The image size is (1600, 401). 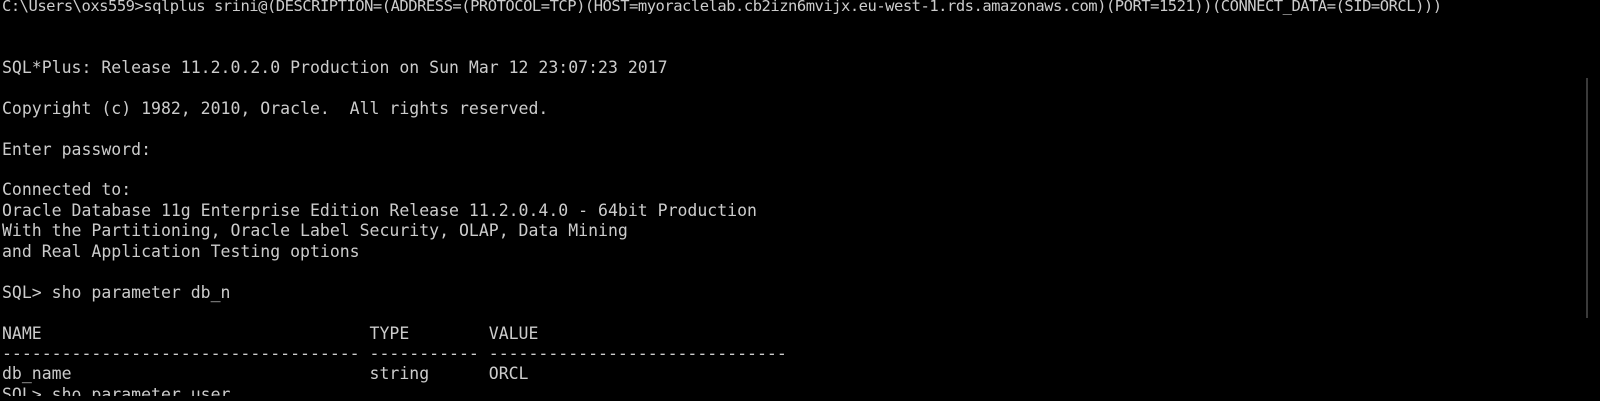 I want to click on connected-line: Connected to:, so click(x=67, y=189).